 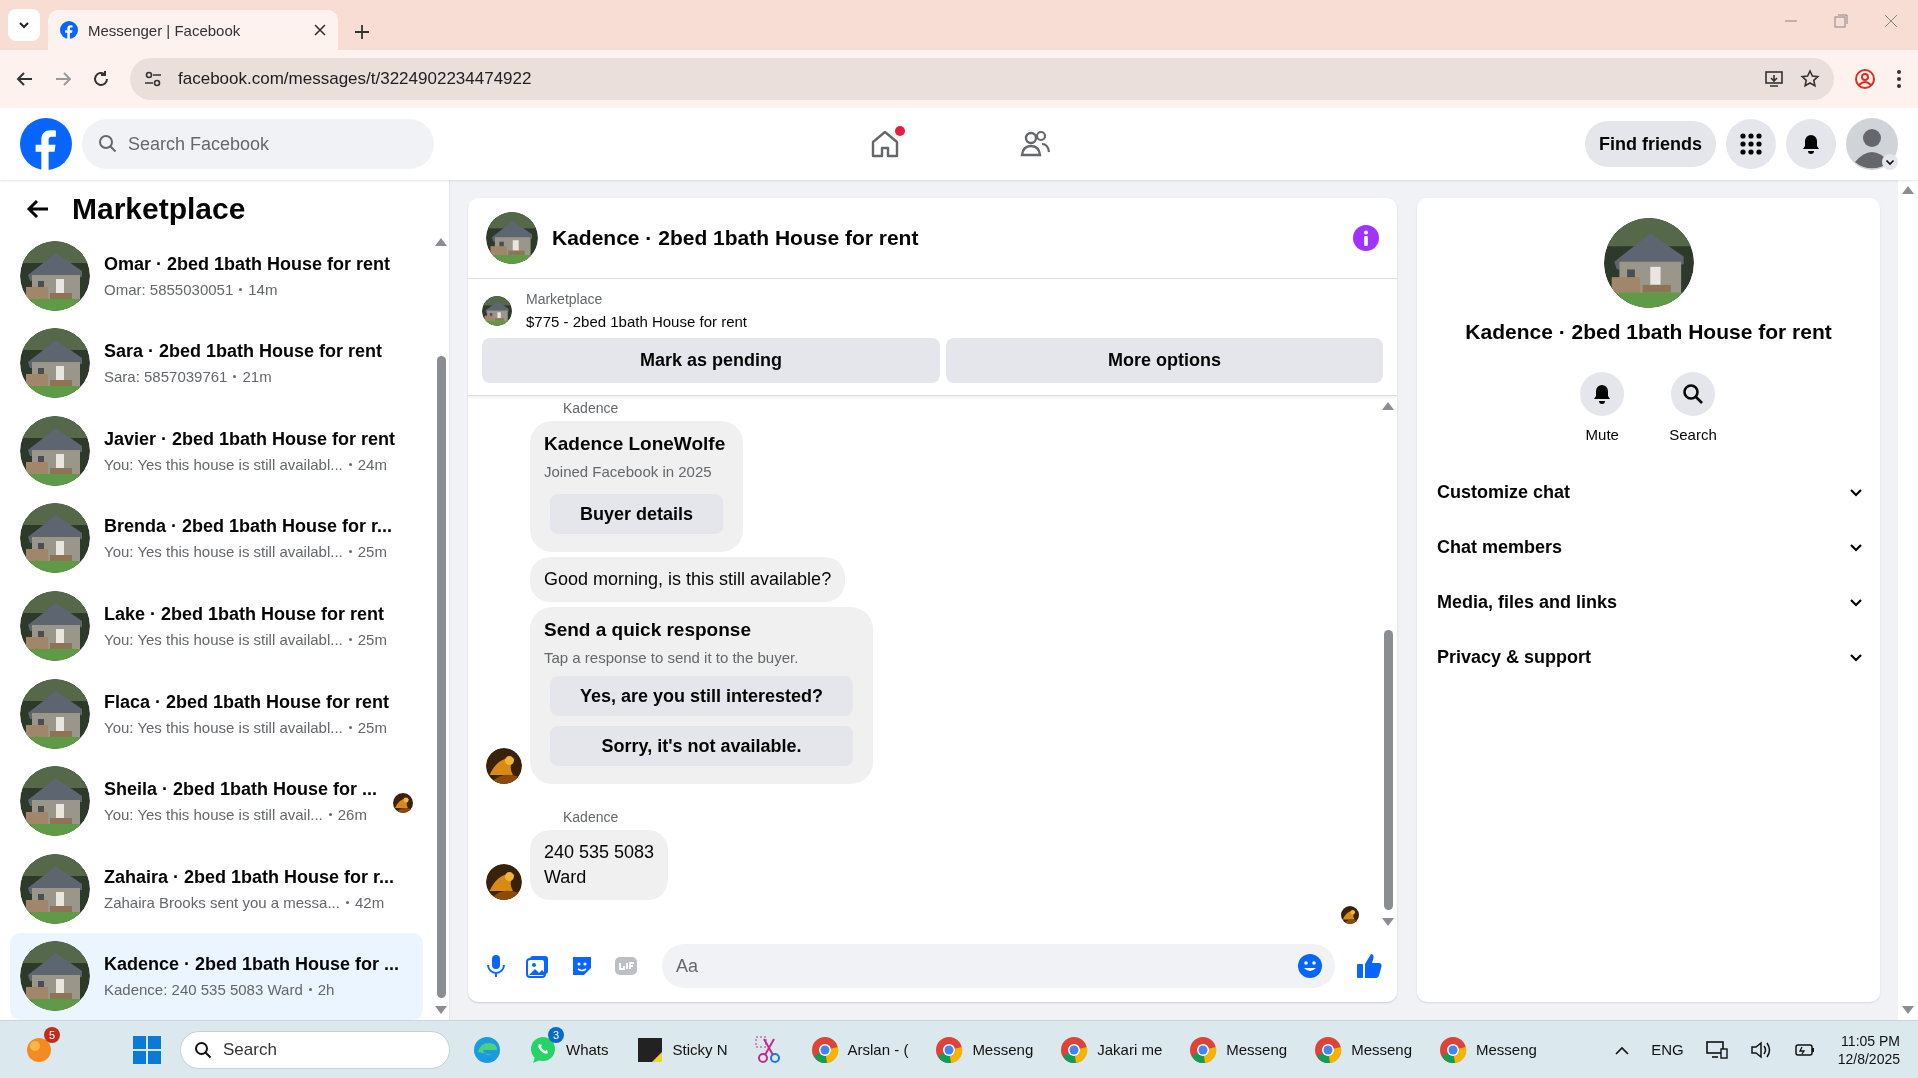 I want to click on microphone-icon, so click(x=496, y=966).